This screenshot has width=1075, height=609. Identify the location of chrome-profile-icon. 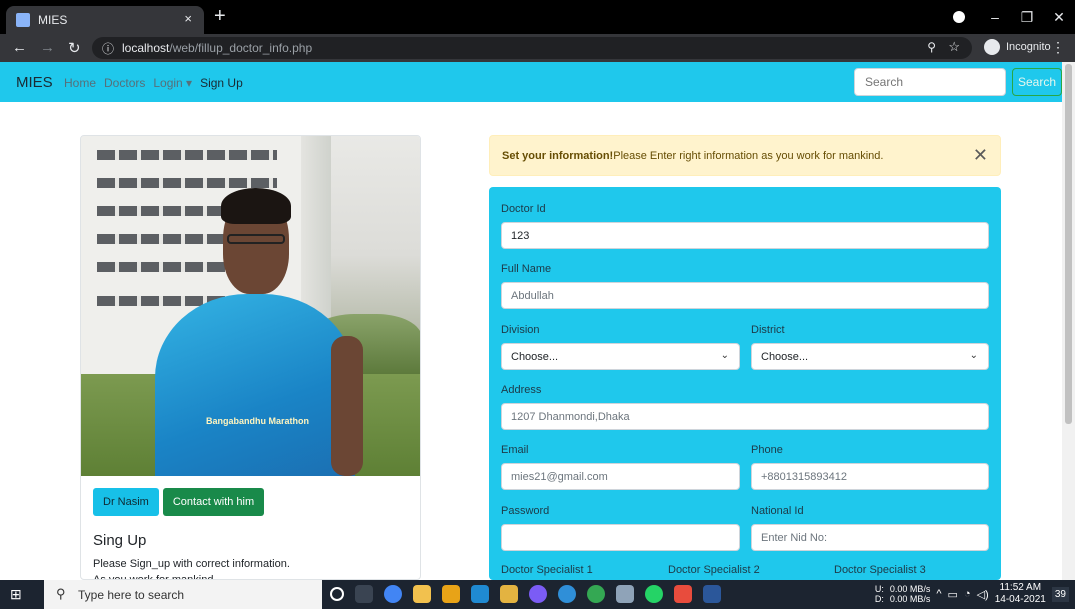
(596, 594).